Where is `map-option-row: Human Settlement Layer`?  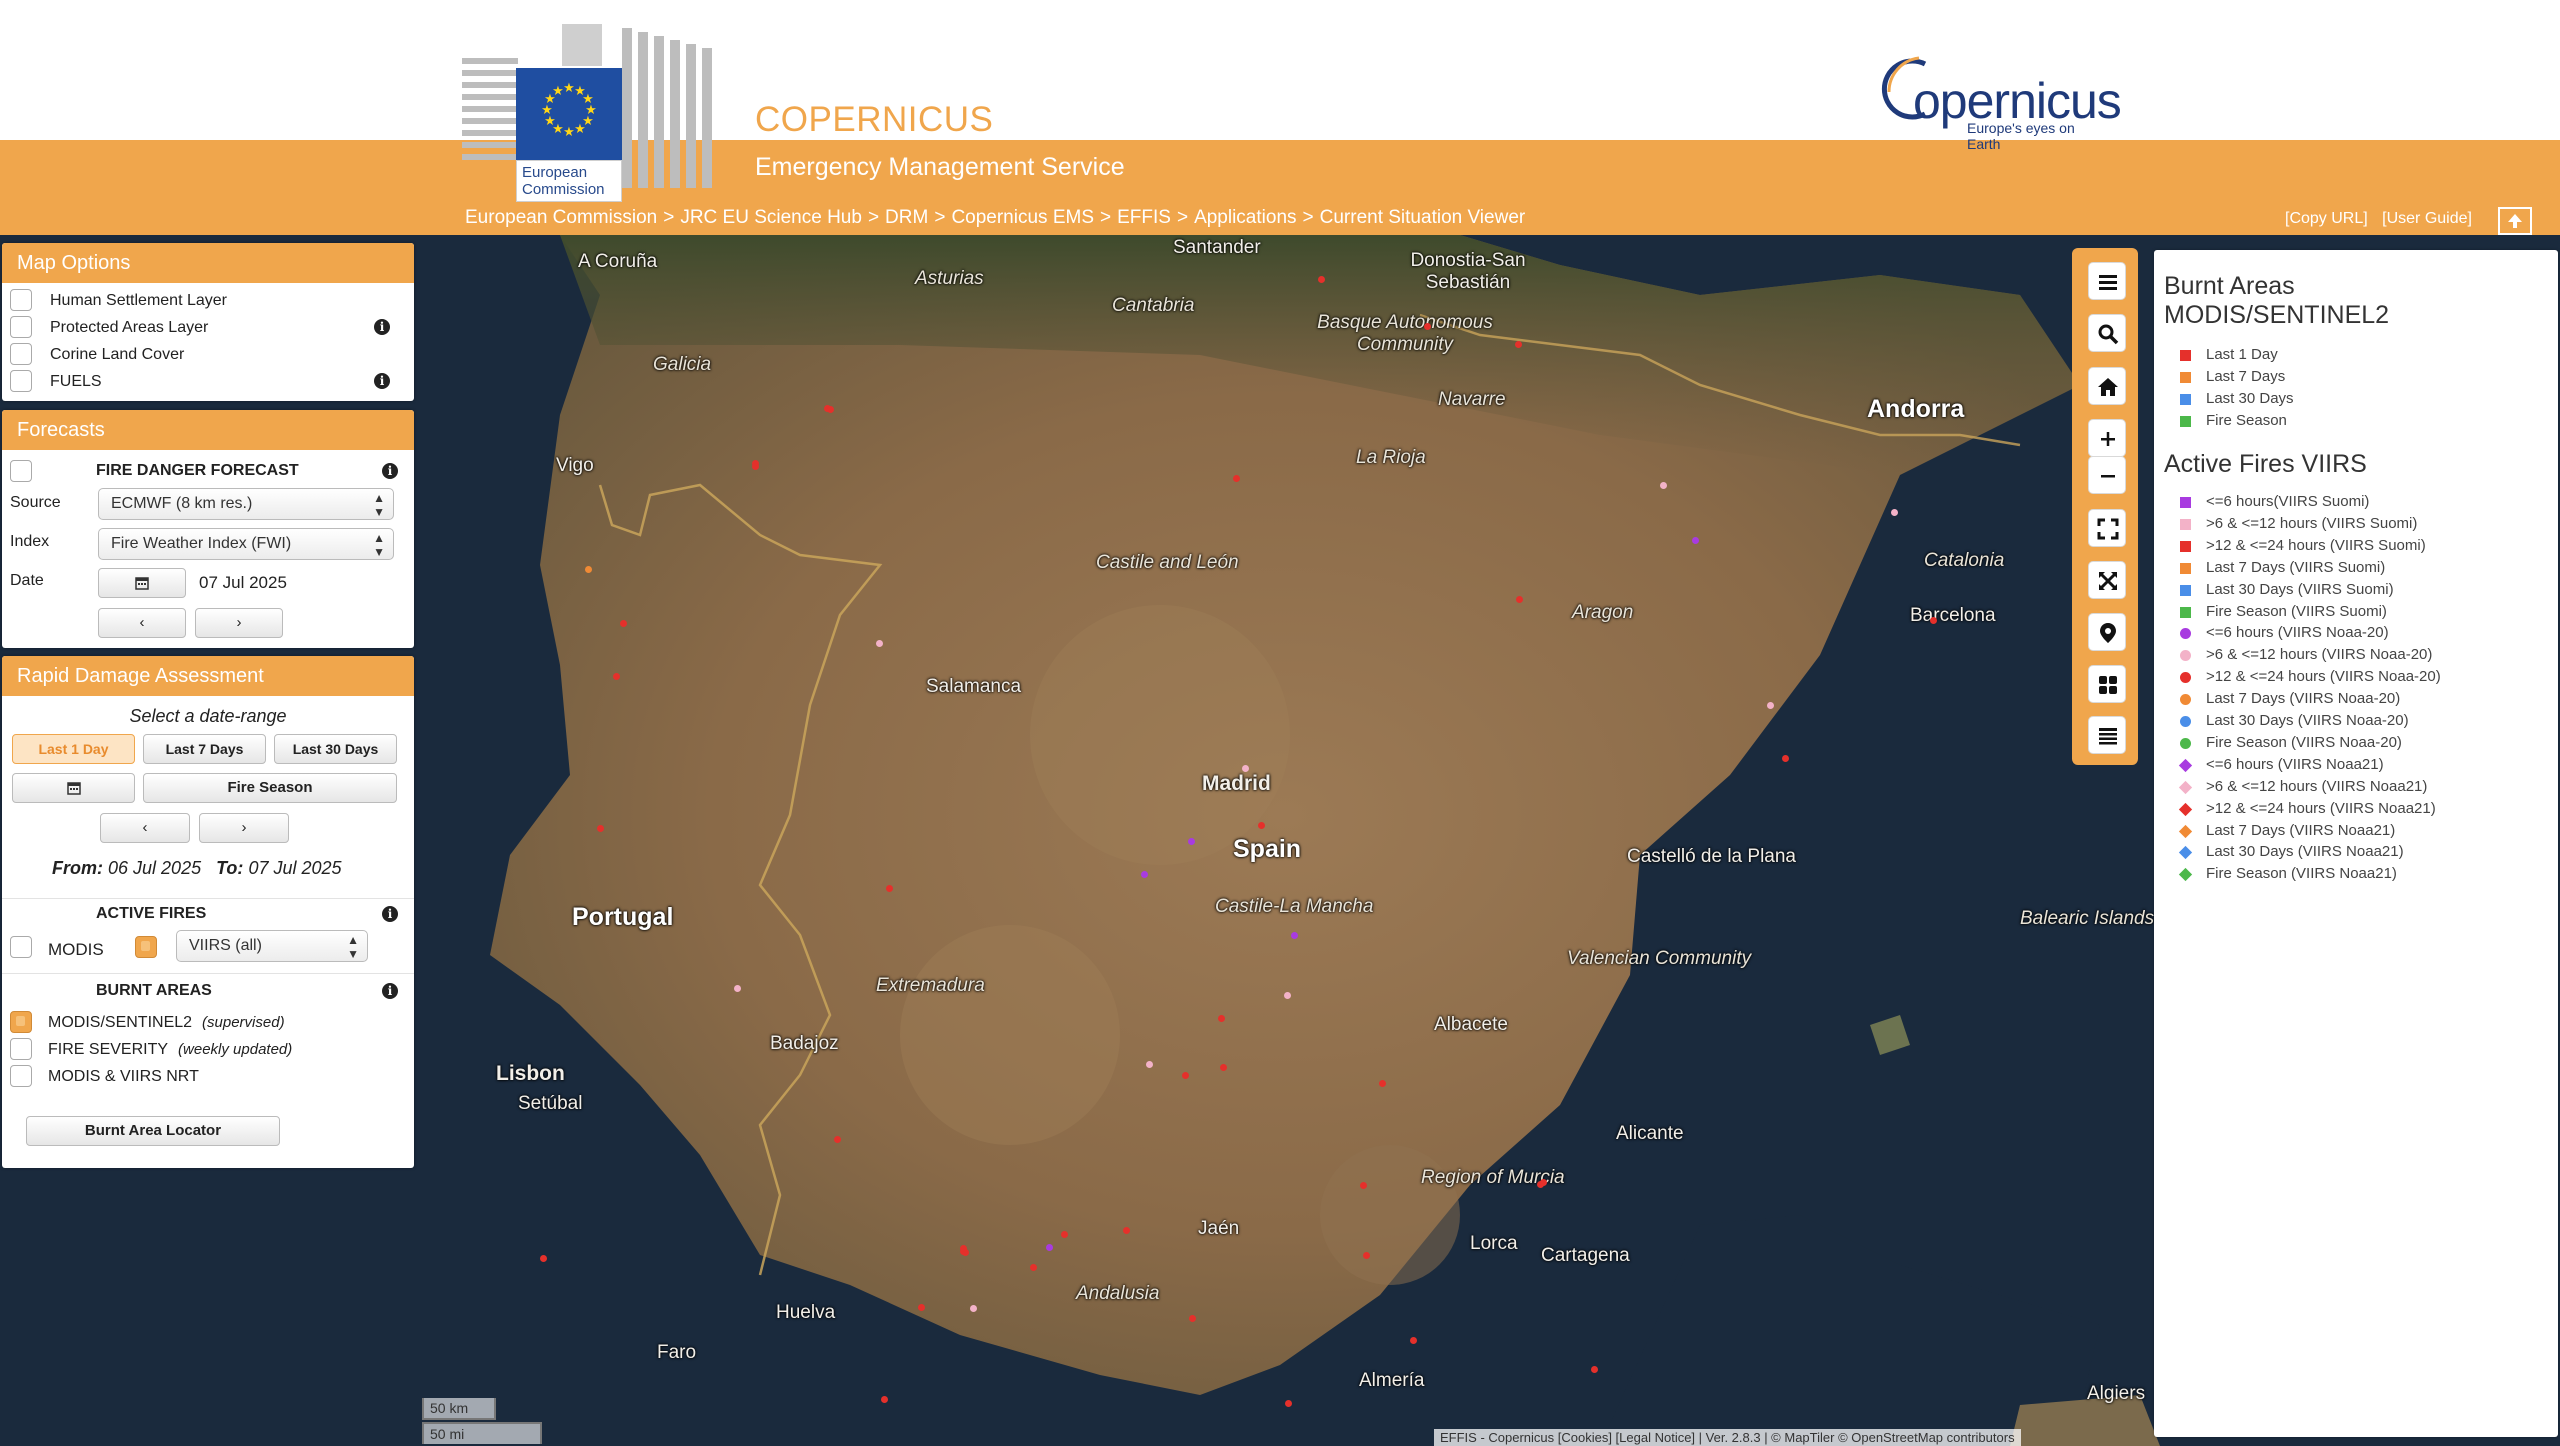
map-option-row: Human Settlement Layer is located at coordinates (208, 300).